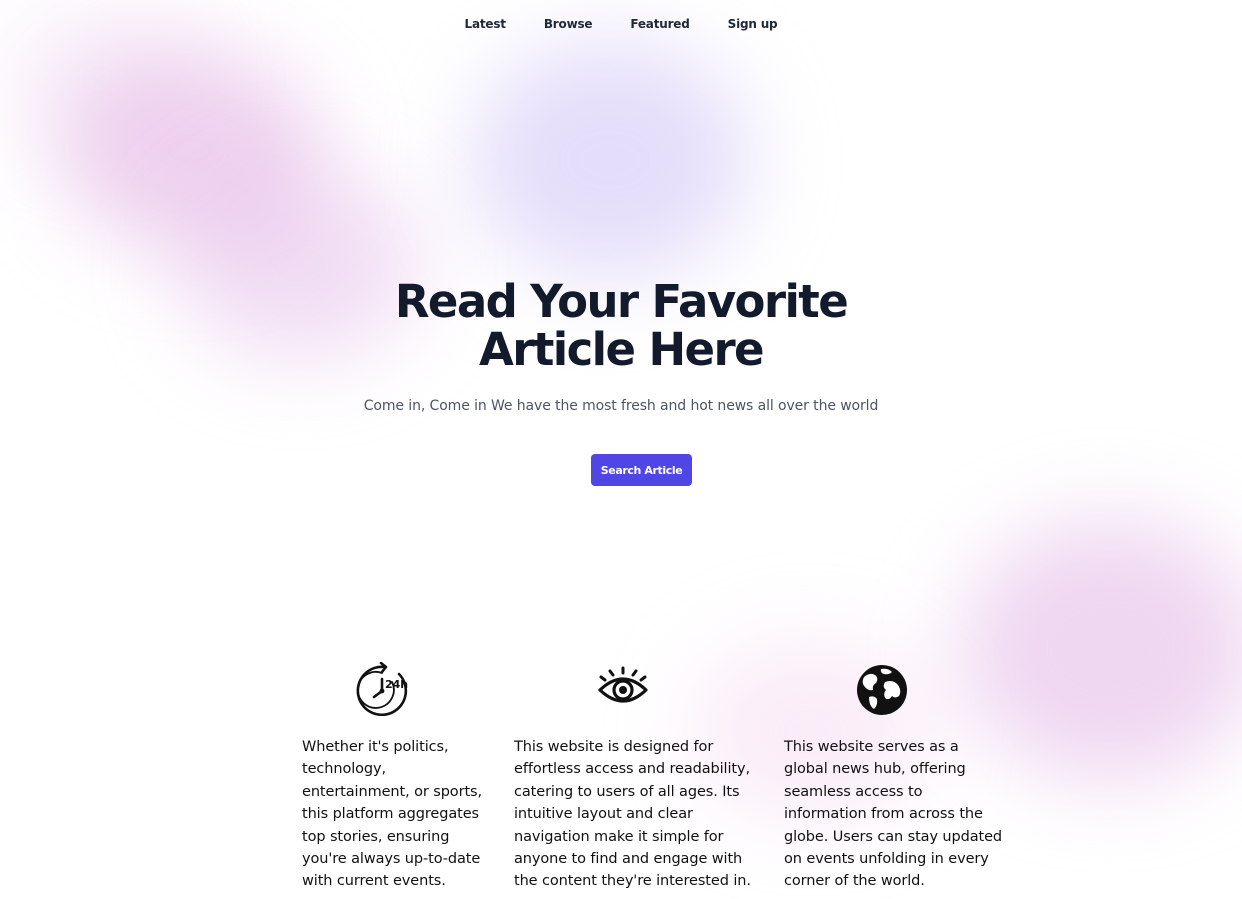  I want to click on nav-latest: Latest, so click(485, 24).